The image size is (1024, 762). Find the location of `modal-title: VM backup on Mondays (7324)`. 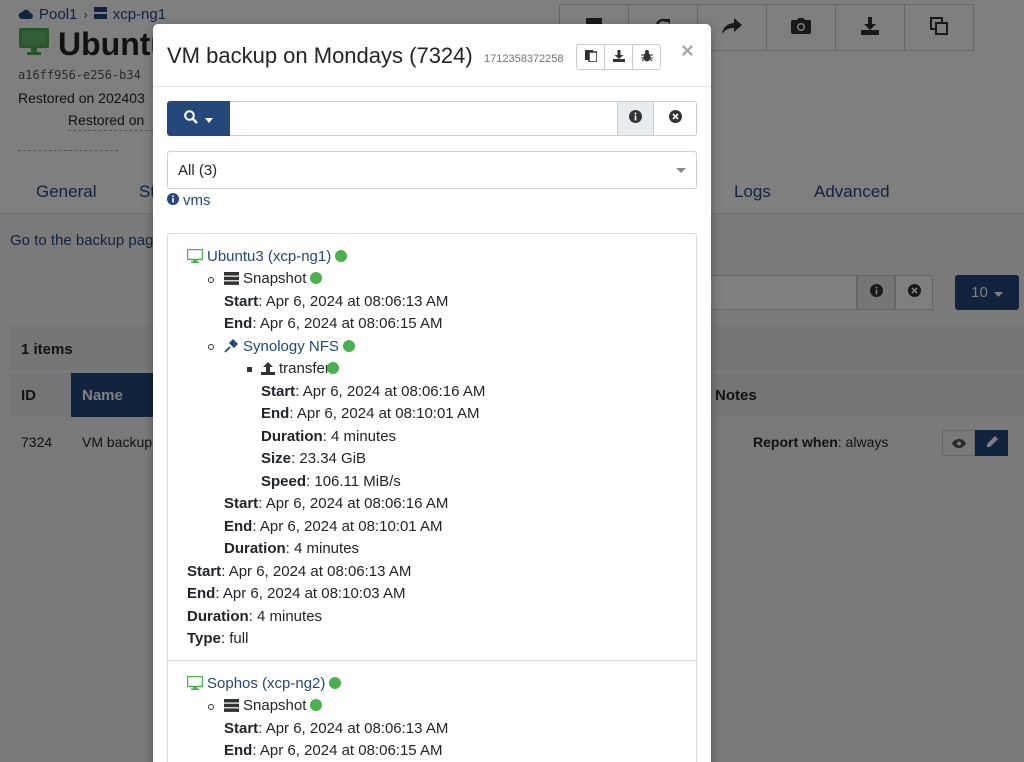

modal-title: VM backup on Mondays (7324) is located at coordinates (320, 55).